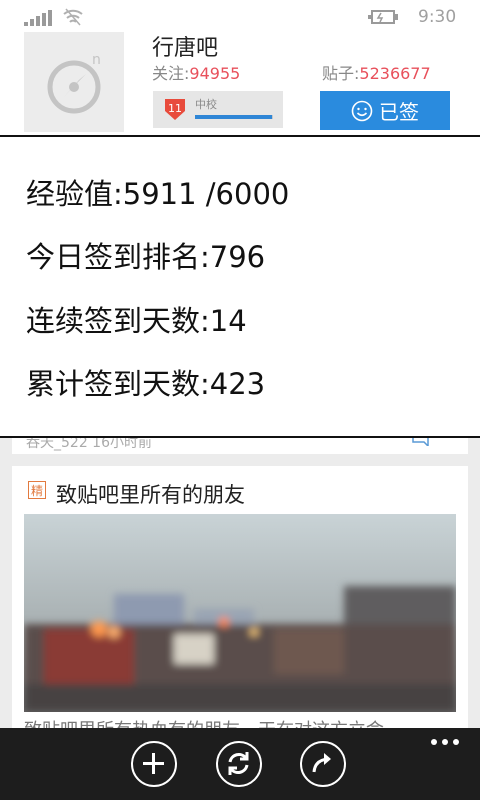  I want to click on featured-badge: 精, so click(37, 490).